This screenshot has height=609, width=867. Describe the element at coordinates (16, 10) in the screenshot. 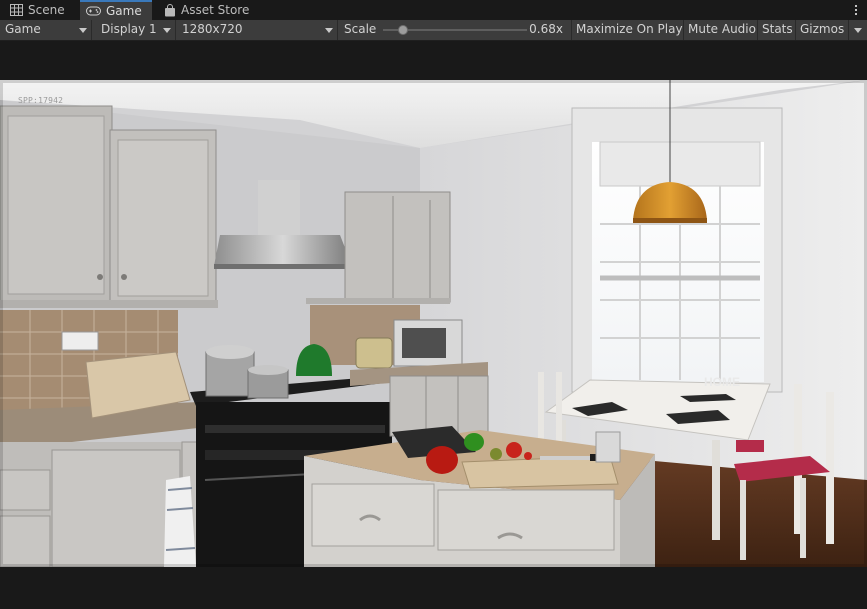

I see `scene-grid-icon` at that location.